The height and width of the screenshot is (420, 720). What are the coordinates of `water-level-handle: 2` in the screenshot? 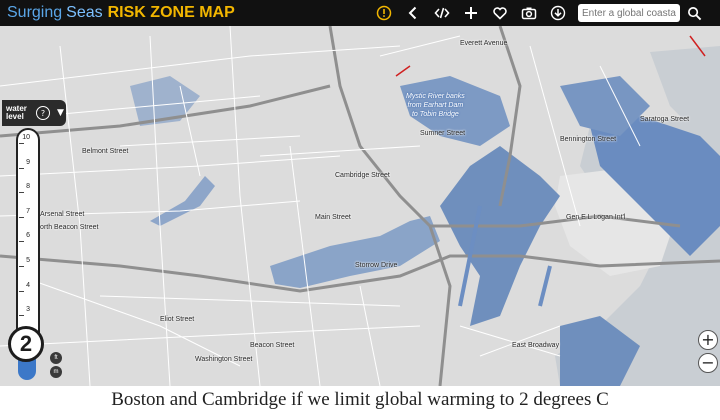 It's located at (26, 344).